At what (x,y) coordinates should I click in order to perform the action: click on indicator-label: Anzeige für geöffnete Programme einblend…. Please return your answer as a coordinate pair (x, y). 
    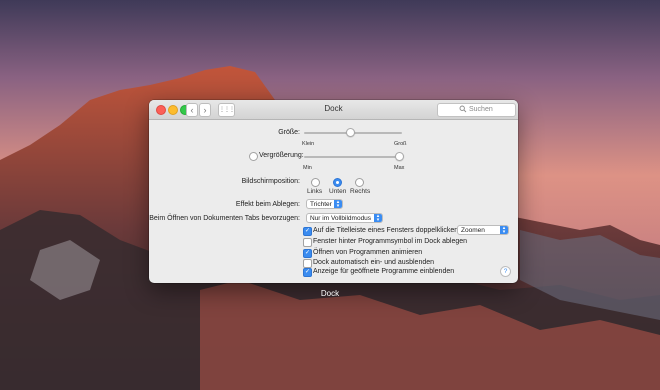
    Looking at the image, I should click on (384, 271).